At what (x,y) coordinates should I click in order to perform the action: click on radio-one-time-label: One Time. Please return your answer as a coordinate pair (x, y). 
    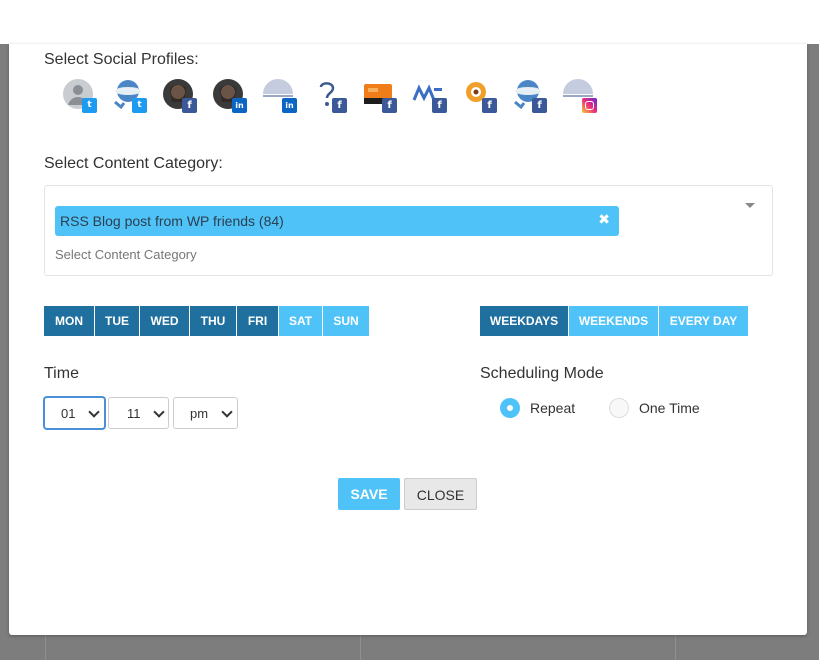
    Looking at the image, I should click on (669, 408).